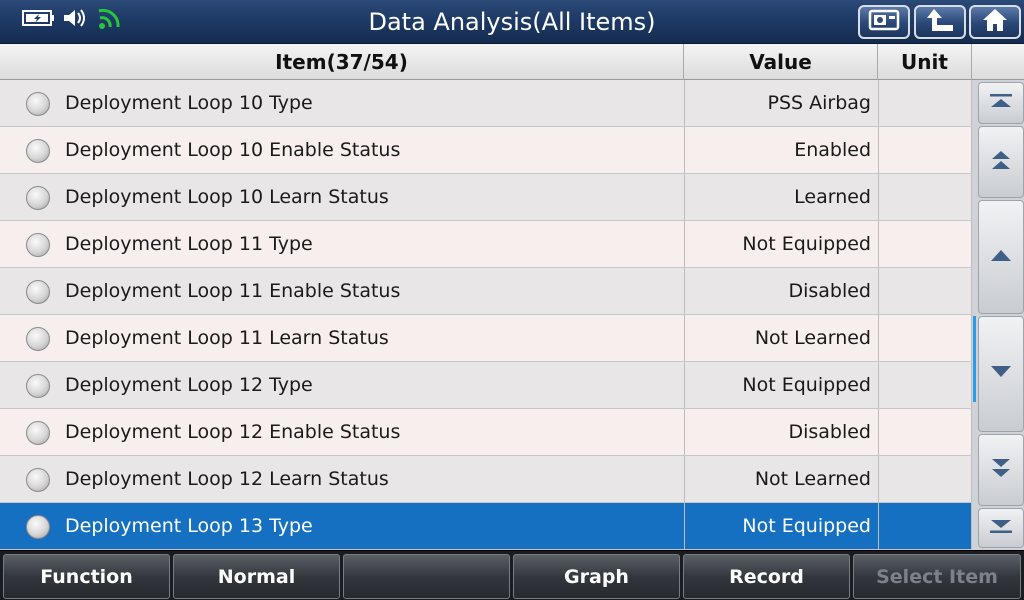  What do you see at coordinates (189, 244) in the screenshot?
I see `item-name: Deployment Loop 11 Type` at bounding box center [189, 244].